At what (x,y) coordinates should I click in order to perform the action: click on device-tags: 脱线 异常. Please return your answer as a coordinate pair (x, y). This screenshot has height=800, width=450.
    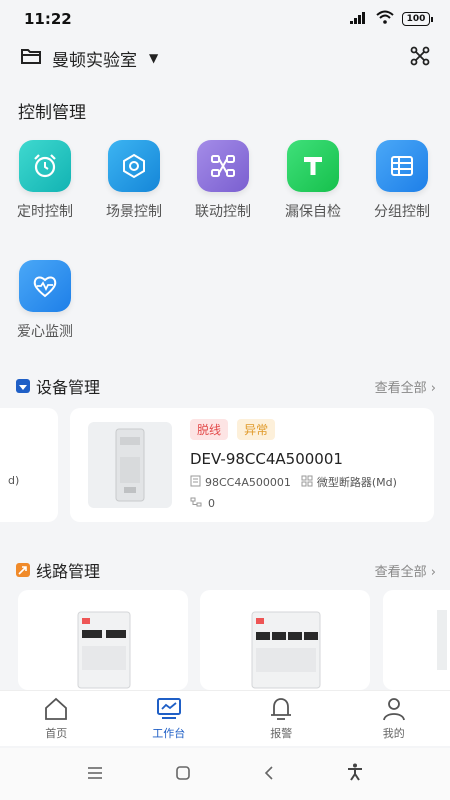
    Looking at the image, I should click on (234, 429).